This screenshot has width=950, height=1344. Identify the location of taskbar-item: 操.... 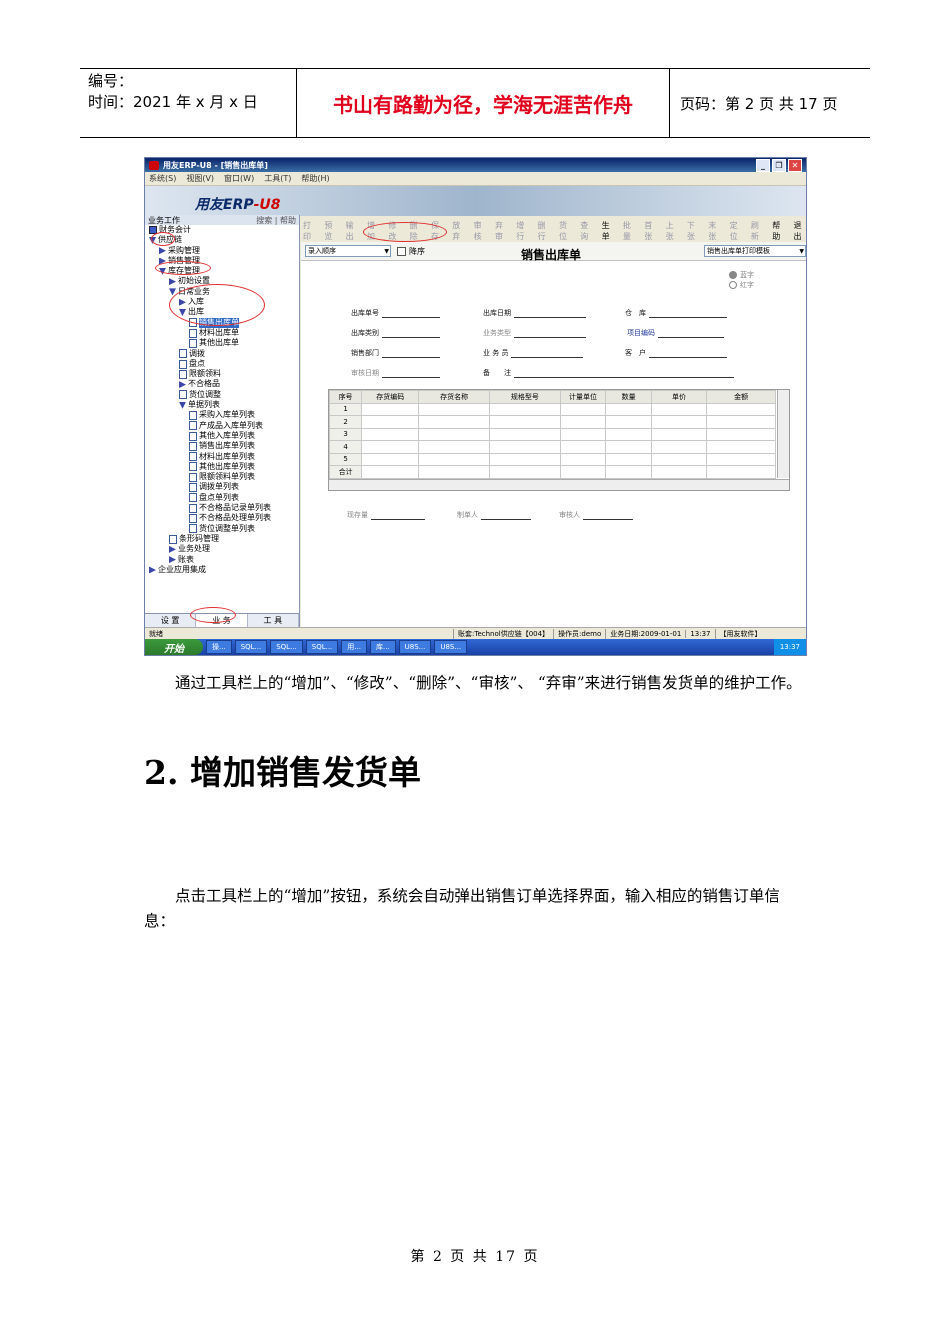
(219, 647).